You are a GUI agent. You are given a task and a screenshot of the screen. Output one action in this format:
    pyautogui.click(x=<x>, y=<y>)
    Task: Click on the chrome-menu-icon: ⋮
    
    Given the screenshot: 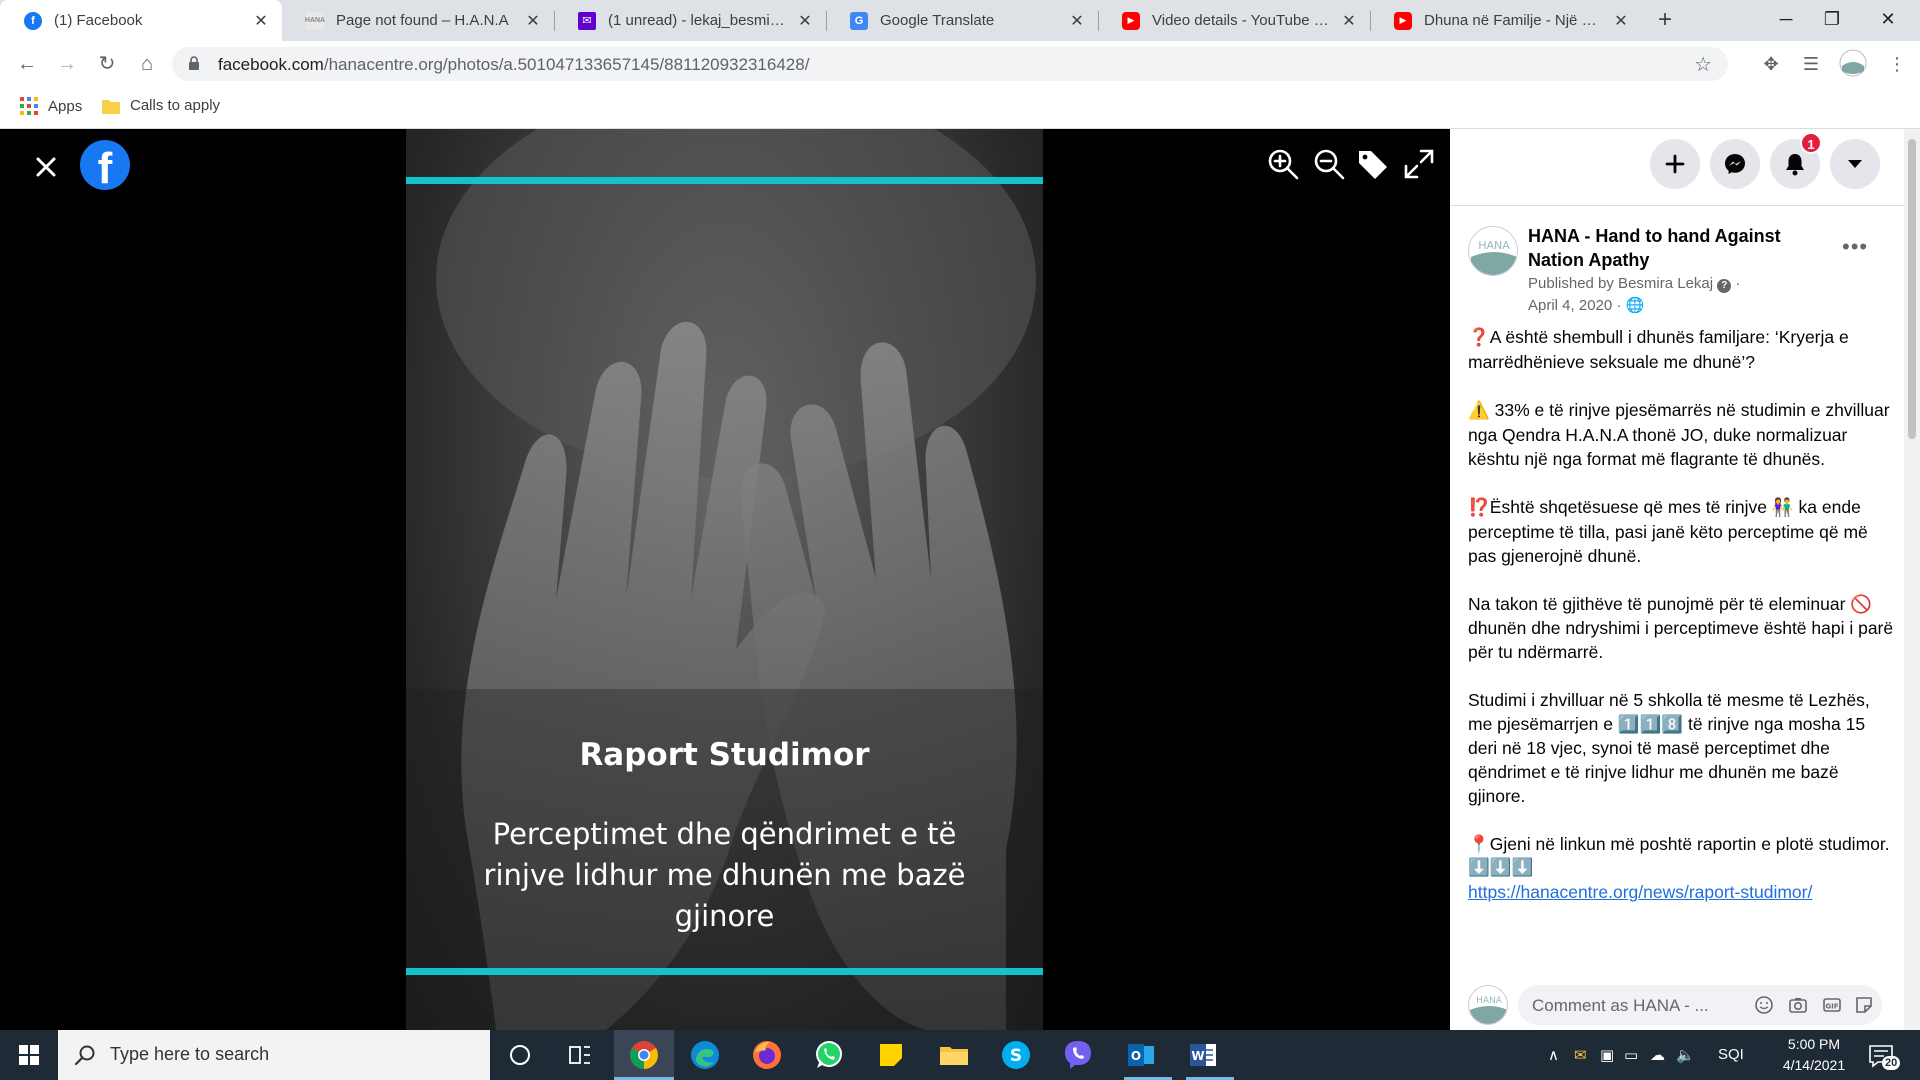 What is the action you would take?
    pyautogui.click(x=1897, y=64)
    